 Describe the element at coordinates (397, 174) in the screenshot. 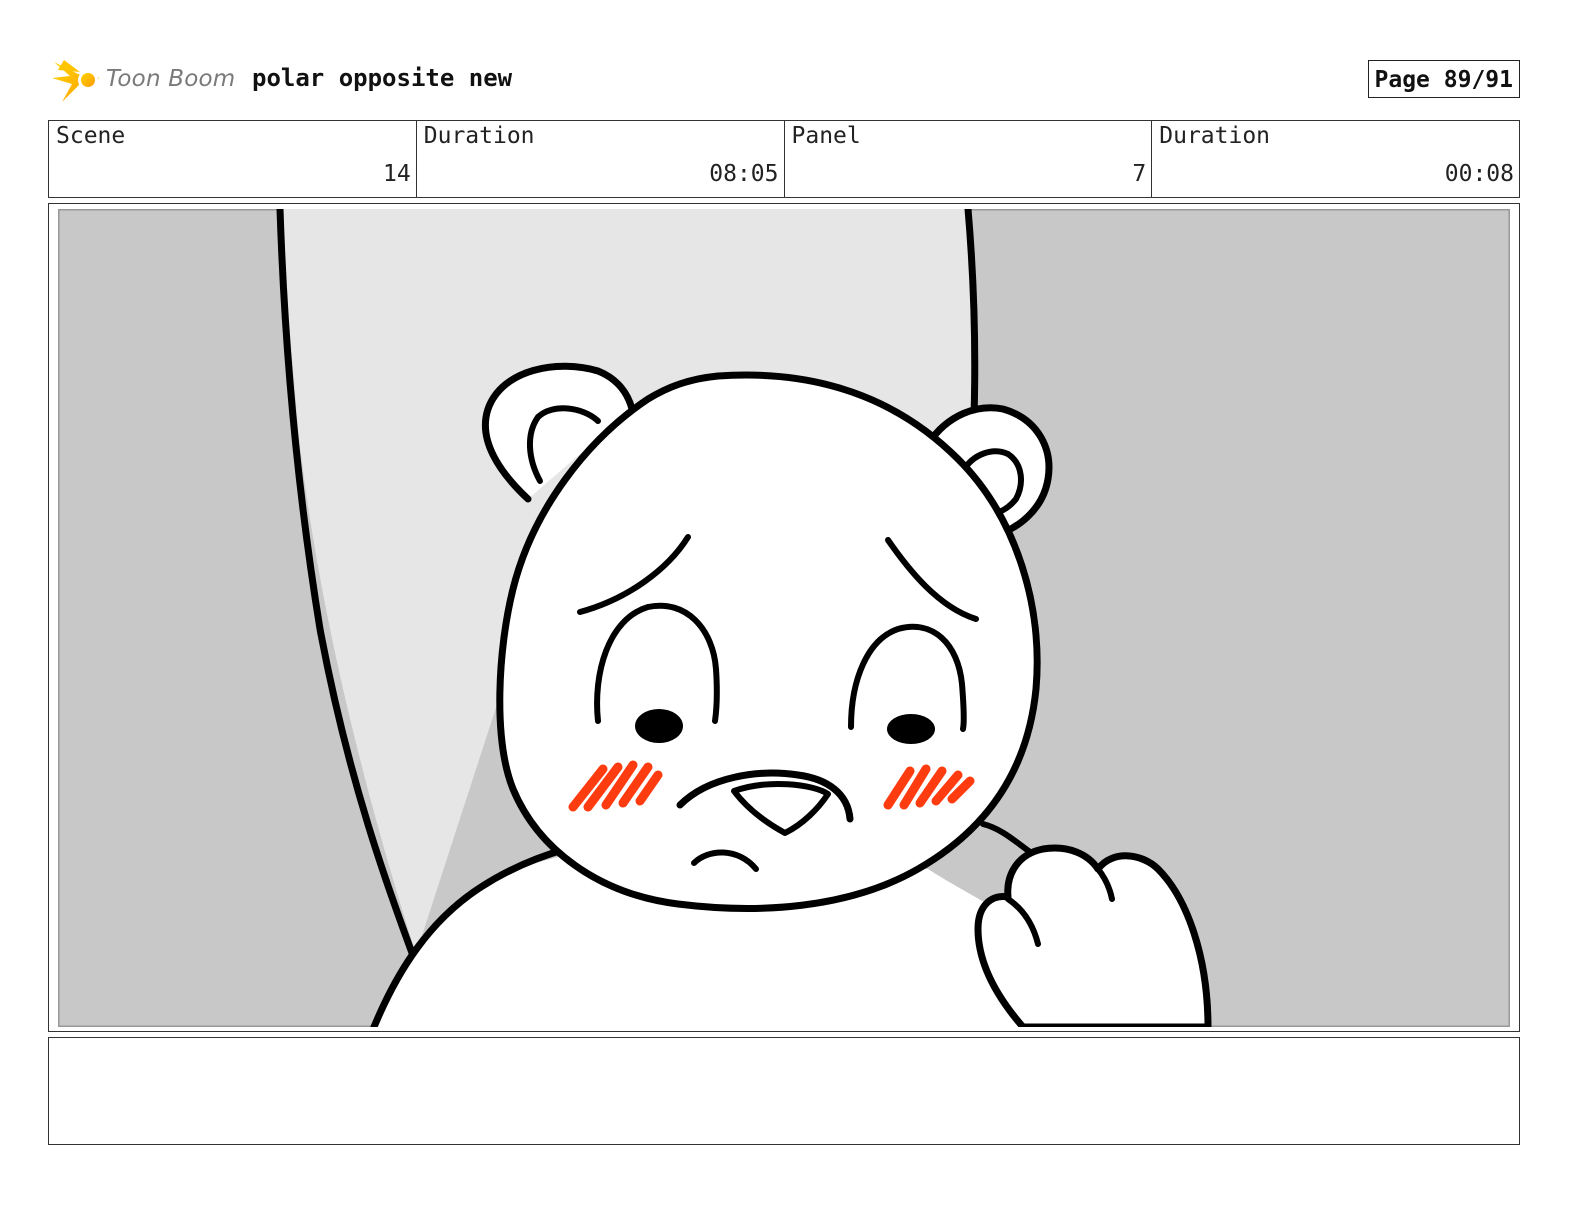

I see `scene-value: 14` at that location.